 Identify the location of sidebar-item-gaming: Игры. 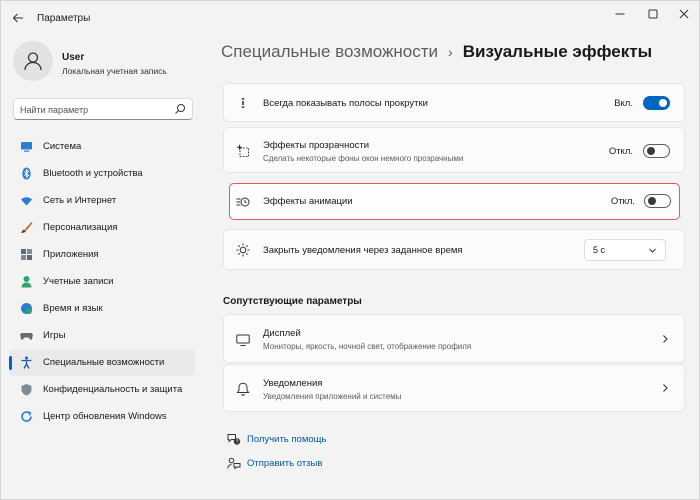
(102, 335).